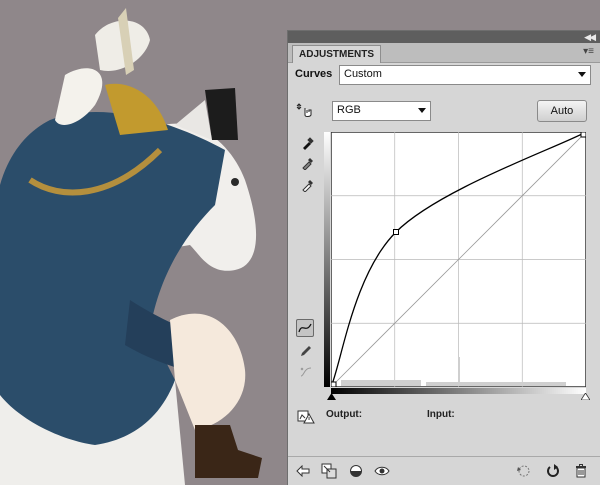 Image resolution: width=600 pixels, height=485 pixels. Describe the element at coordinates (524, 471) in the screenshot. I see `previous-state-icon` at that location.